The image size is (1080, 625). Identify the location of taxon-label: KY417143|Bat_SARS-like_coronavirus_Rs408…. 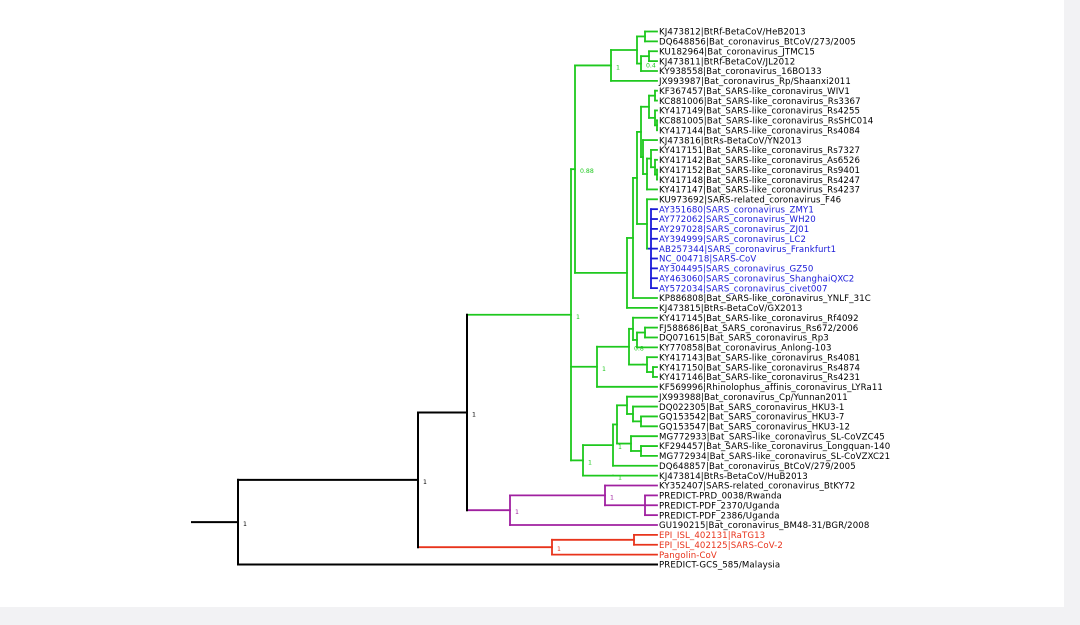
(759, 358).